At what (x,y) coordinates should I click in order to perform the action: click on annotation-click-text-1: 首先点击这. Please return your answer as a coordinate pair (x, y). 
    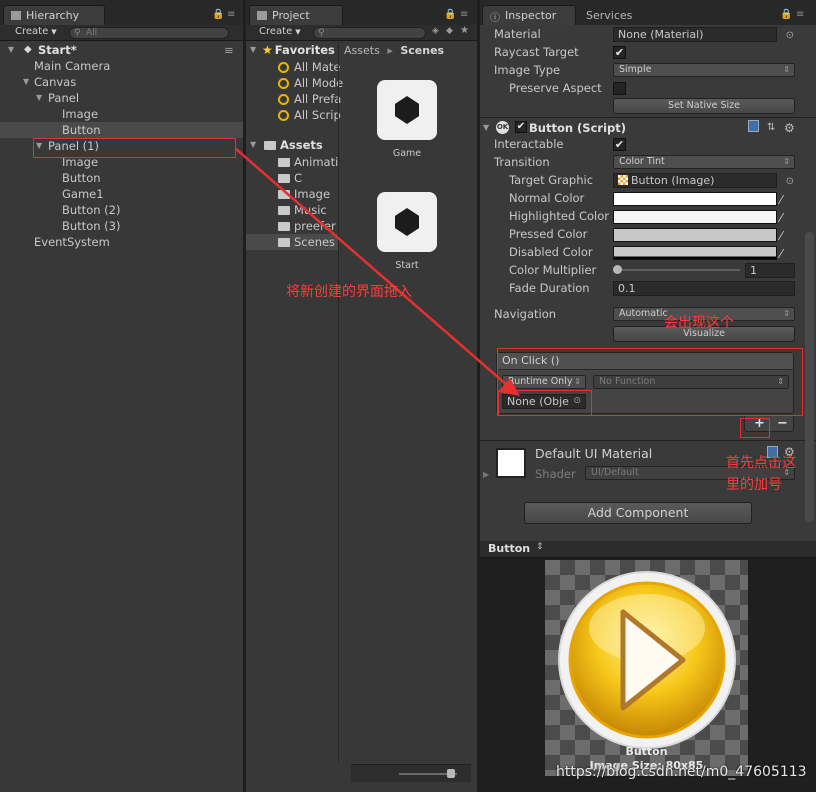
    Looking at the image, I should click on (761, 463).